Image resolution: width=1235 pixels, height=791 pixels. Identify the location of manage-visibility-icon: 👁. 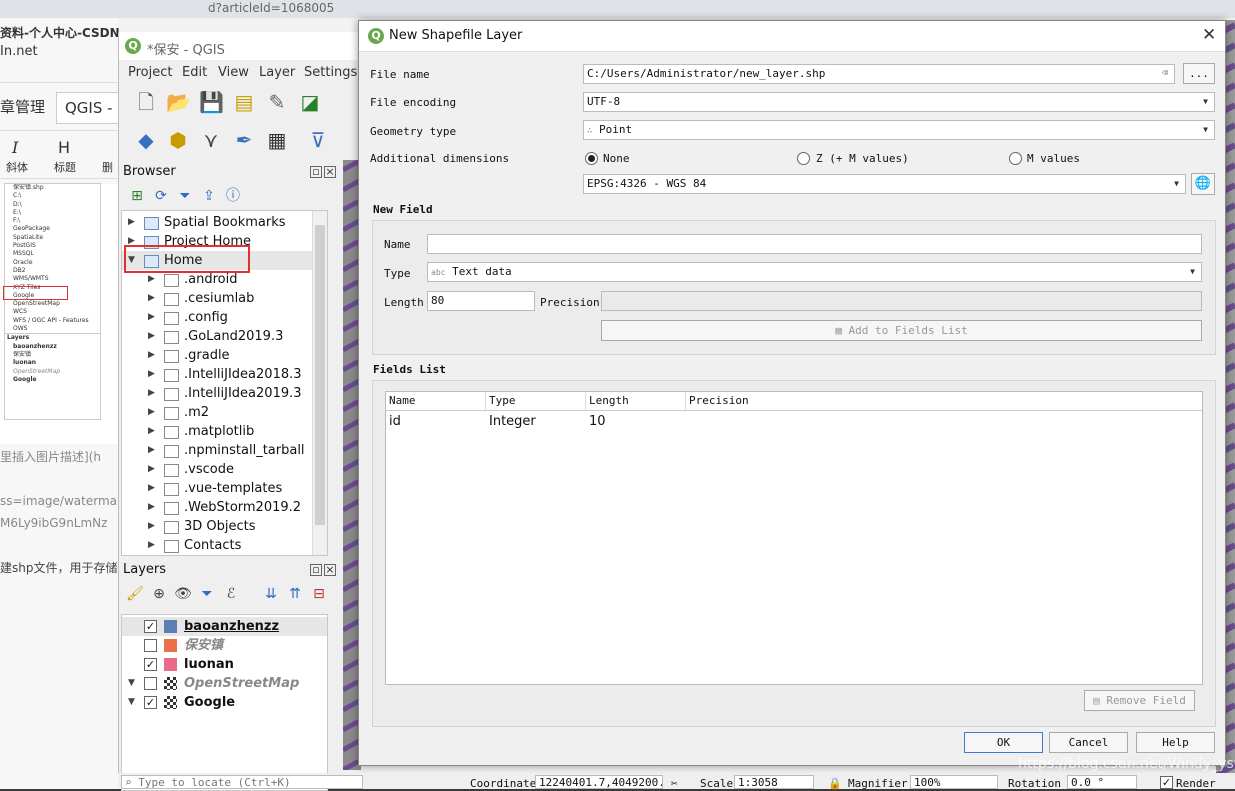
(183, 594).